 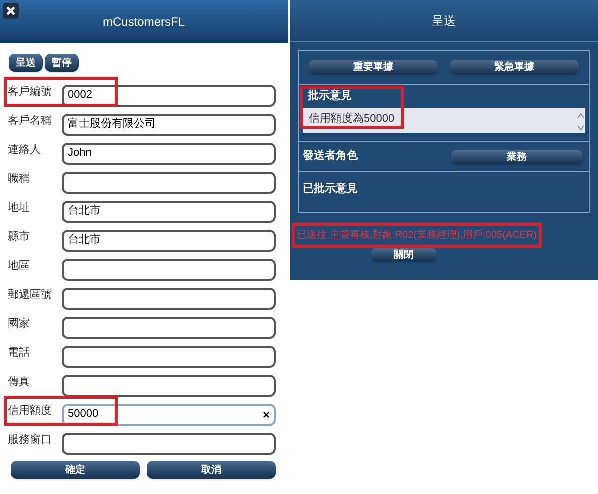 What do you see at coordinates (75, 470) in the screenshot?
I see `form-button: 確定` at bounding box center [75, 470].